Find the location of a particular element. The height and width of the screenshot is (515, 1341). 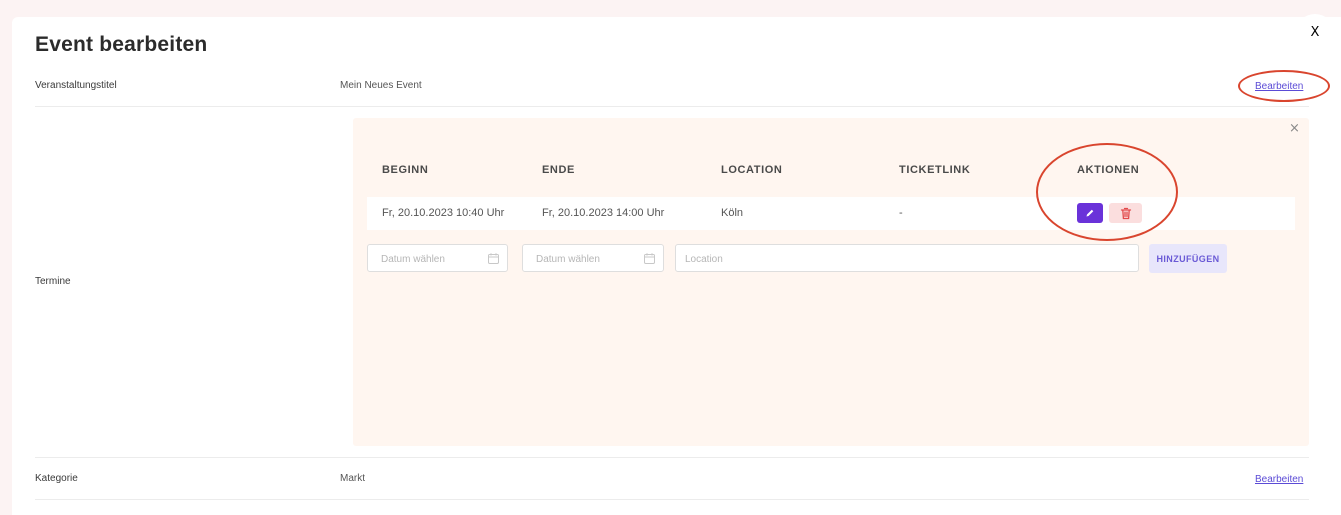

start-date-input: Datum wählen is located at coordinates (437, 258).